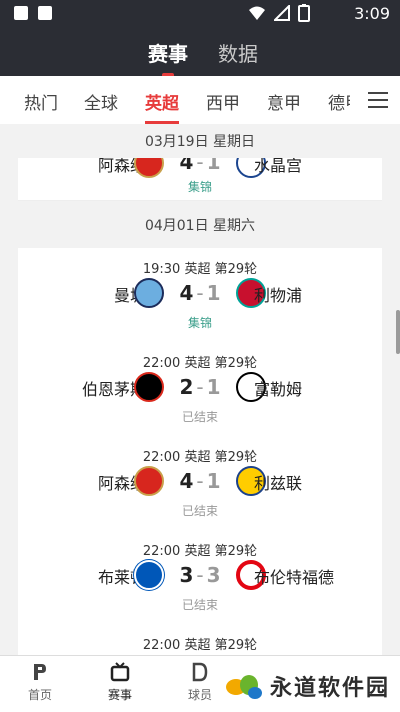  I want to click on player-icon, so click(200, 672).